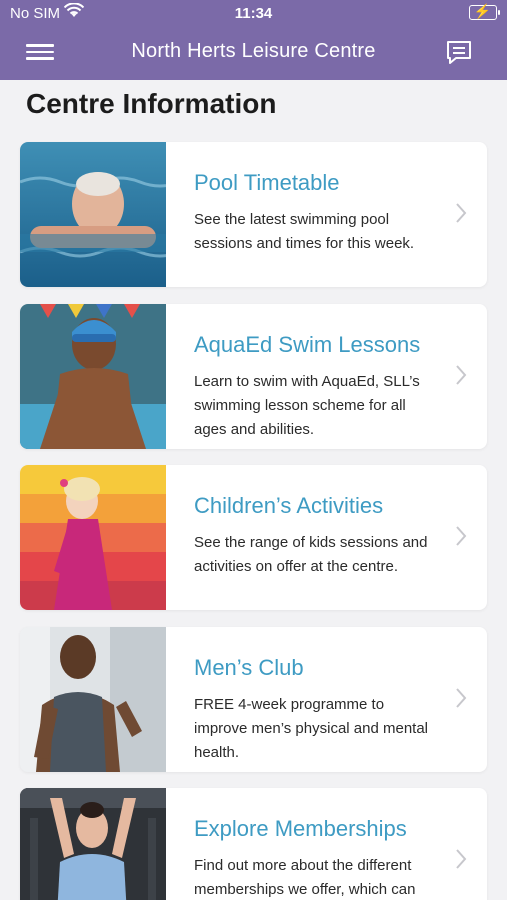 The width and height of the screenshot is (507, 900). I want to click on card-title: Pool Timetable, so click(267, 182).